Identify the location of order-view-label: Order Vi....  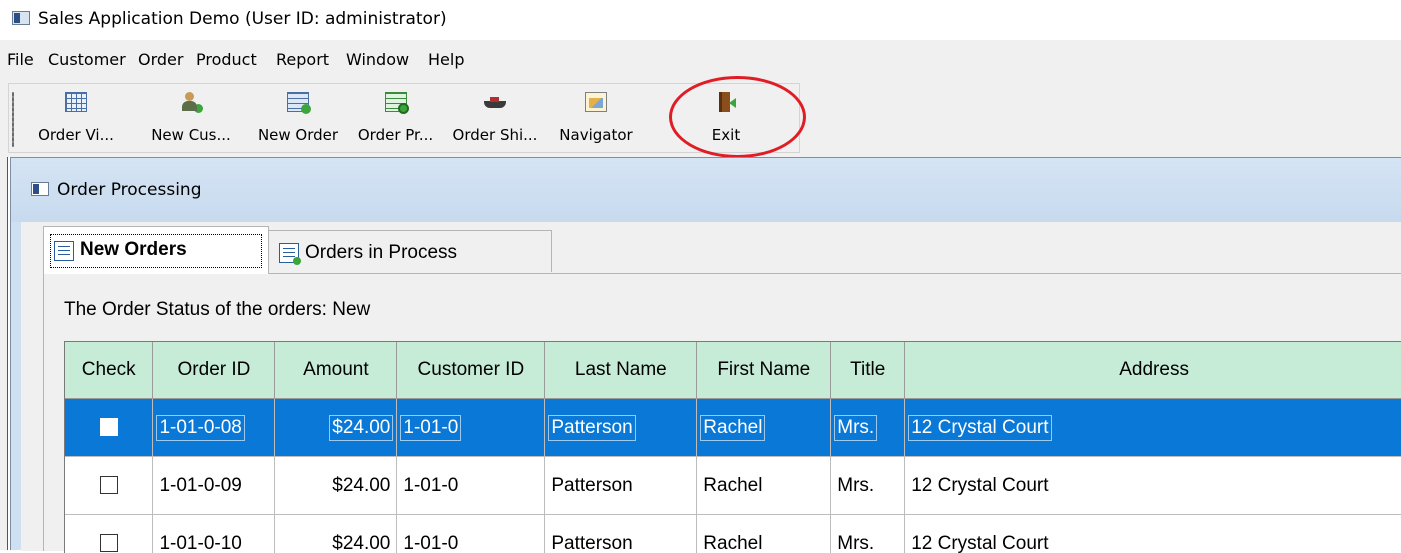
(76, 135).